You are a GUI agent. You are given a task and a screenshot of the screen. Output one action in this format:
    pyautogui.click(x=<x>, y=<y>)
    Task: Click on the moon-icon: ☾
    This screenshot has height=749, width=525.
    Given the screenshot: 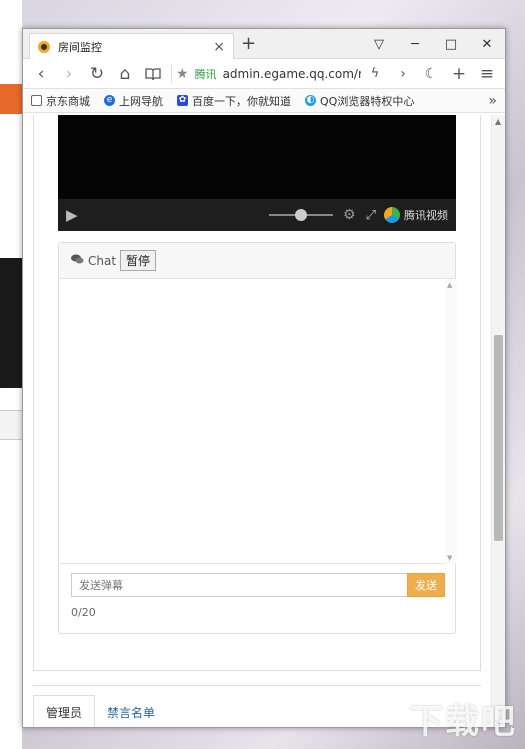 What is the action you would take?
    pyautogui.click(x=431, y=74)
    